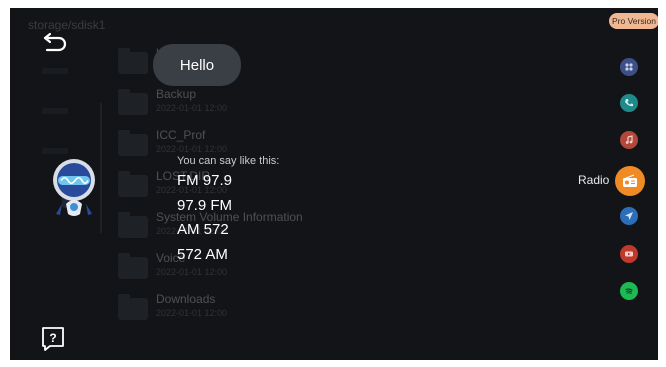 The width and height of the screenshot is (666, 367). Describe the element at coordinates (238, 185) in the screenshot. I see `bg-folder-item: LOST.DIR 2022-01-01 12:00` at that location.